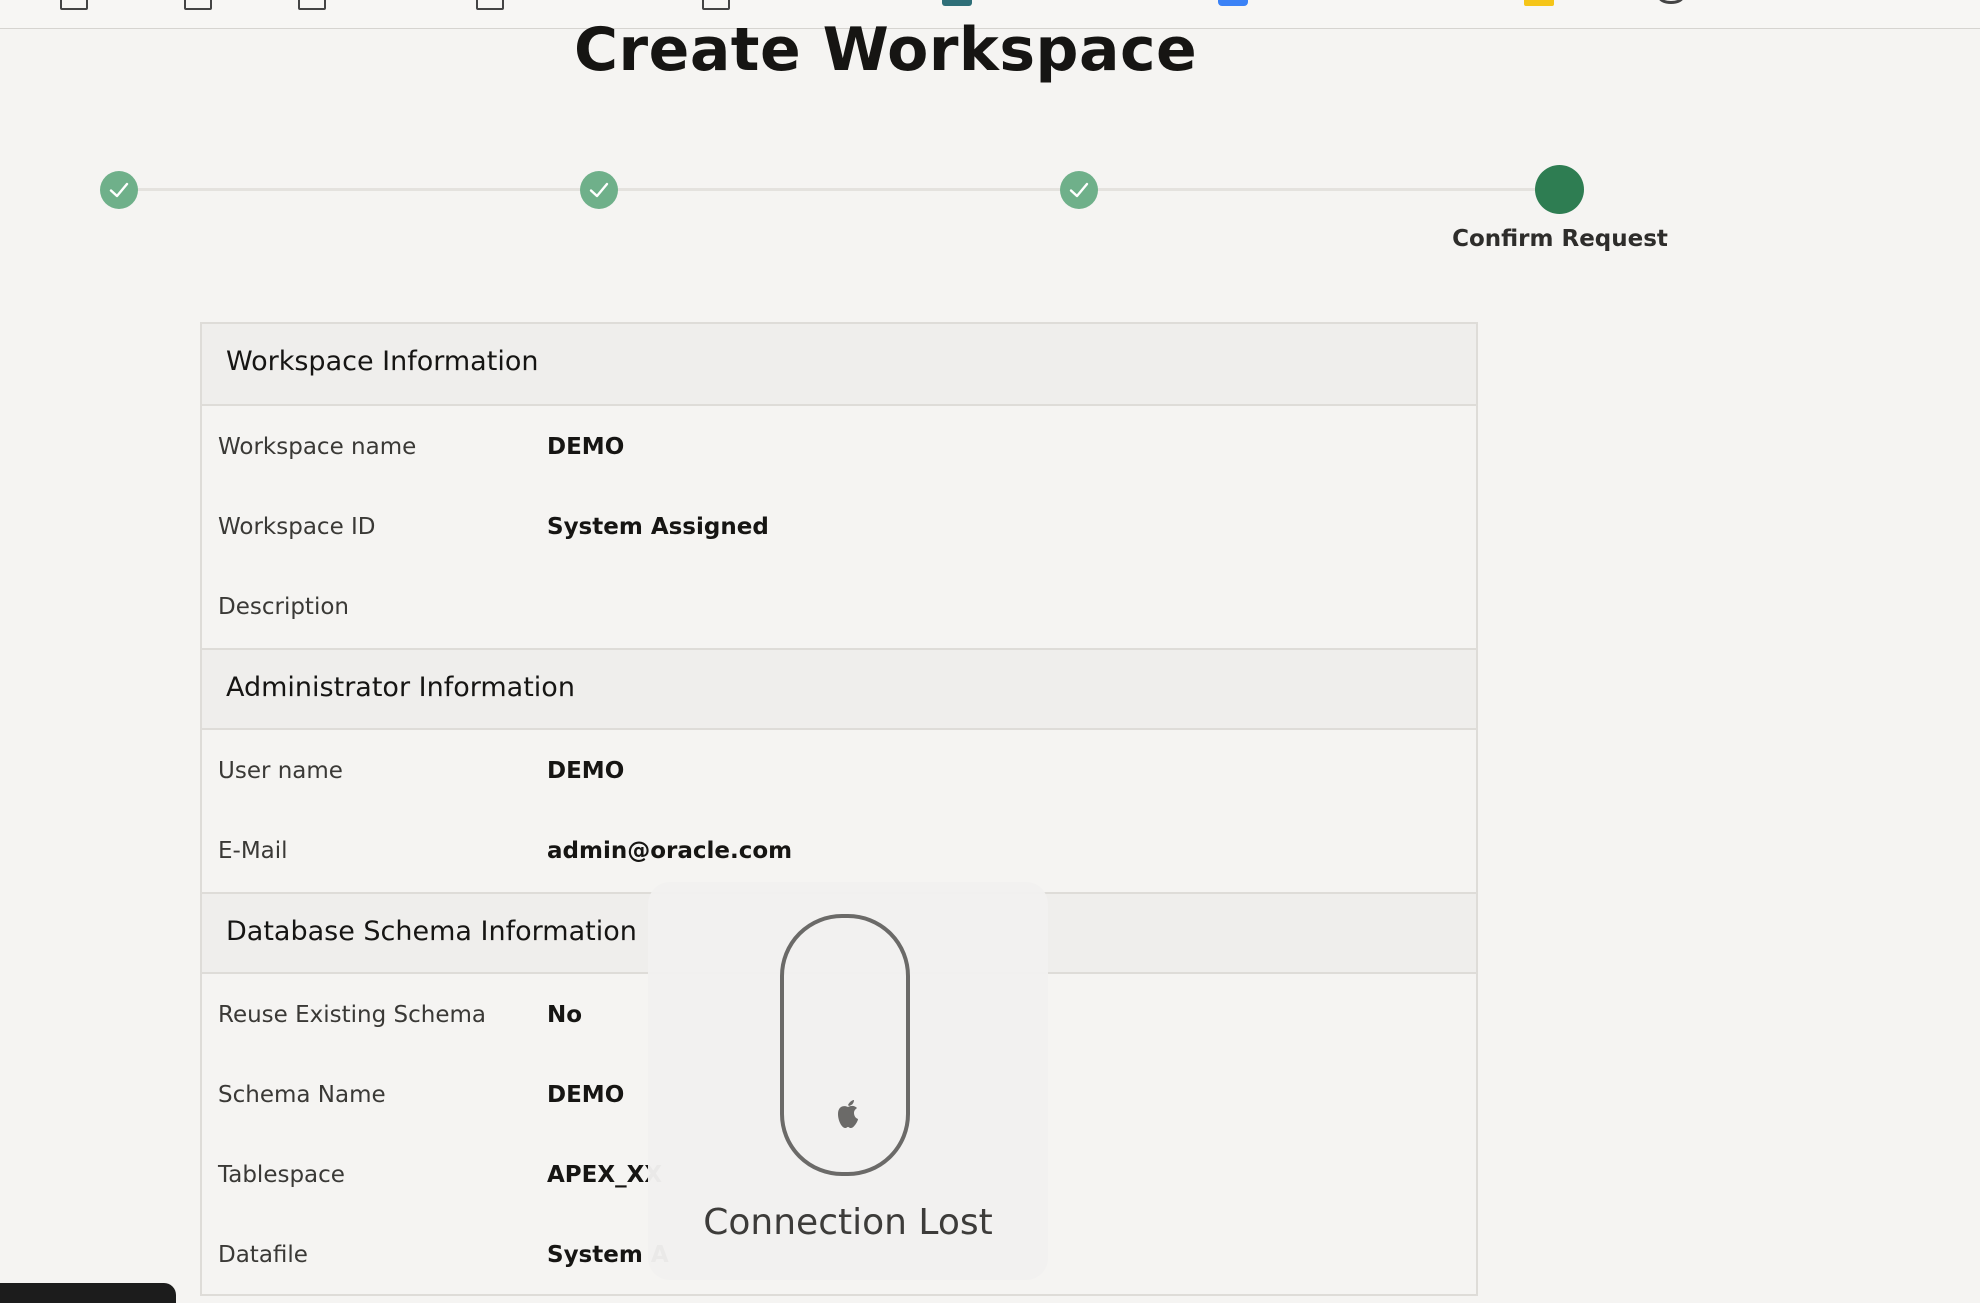  Describe the element at coordinates (263, 1255) in the screenshot. I see `field-label: Datafile` at that location.